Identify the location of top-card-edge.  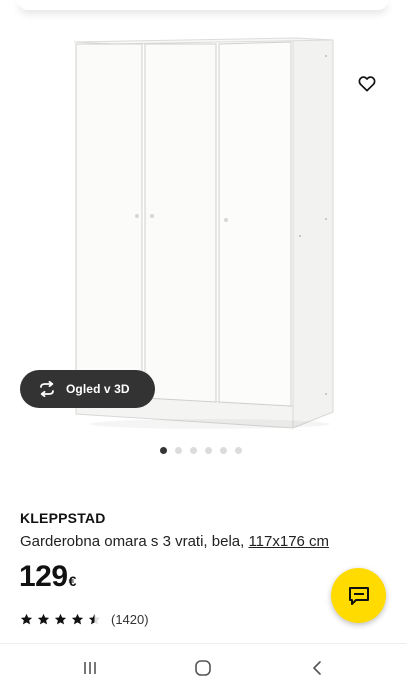
(203, 5).